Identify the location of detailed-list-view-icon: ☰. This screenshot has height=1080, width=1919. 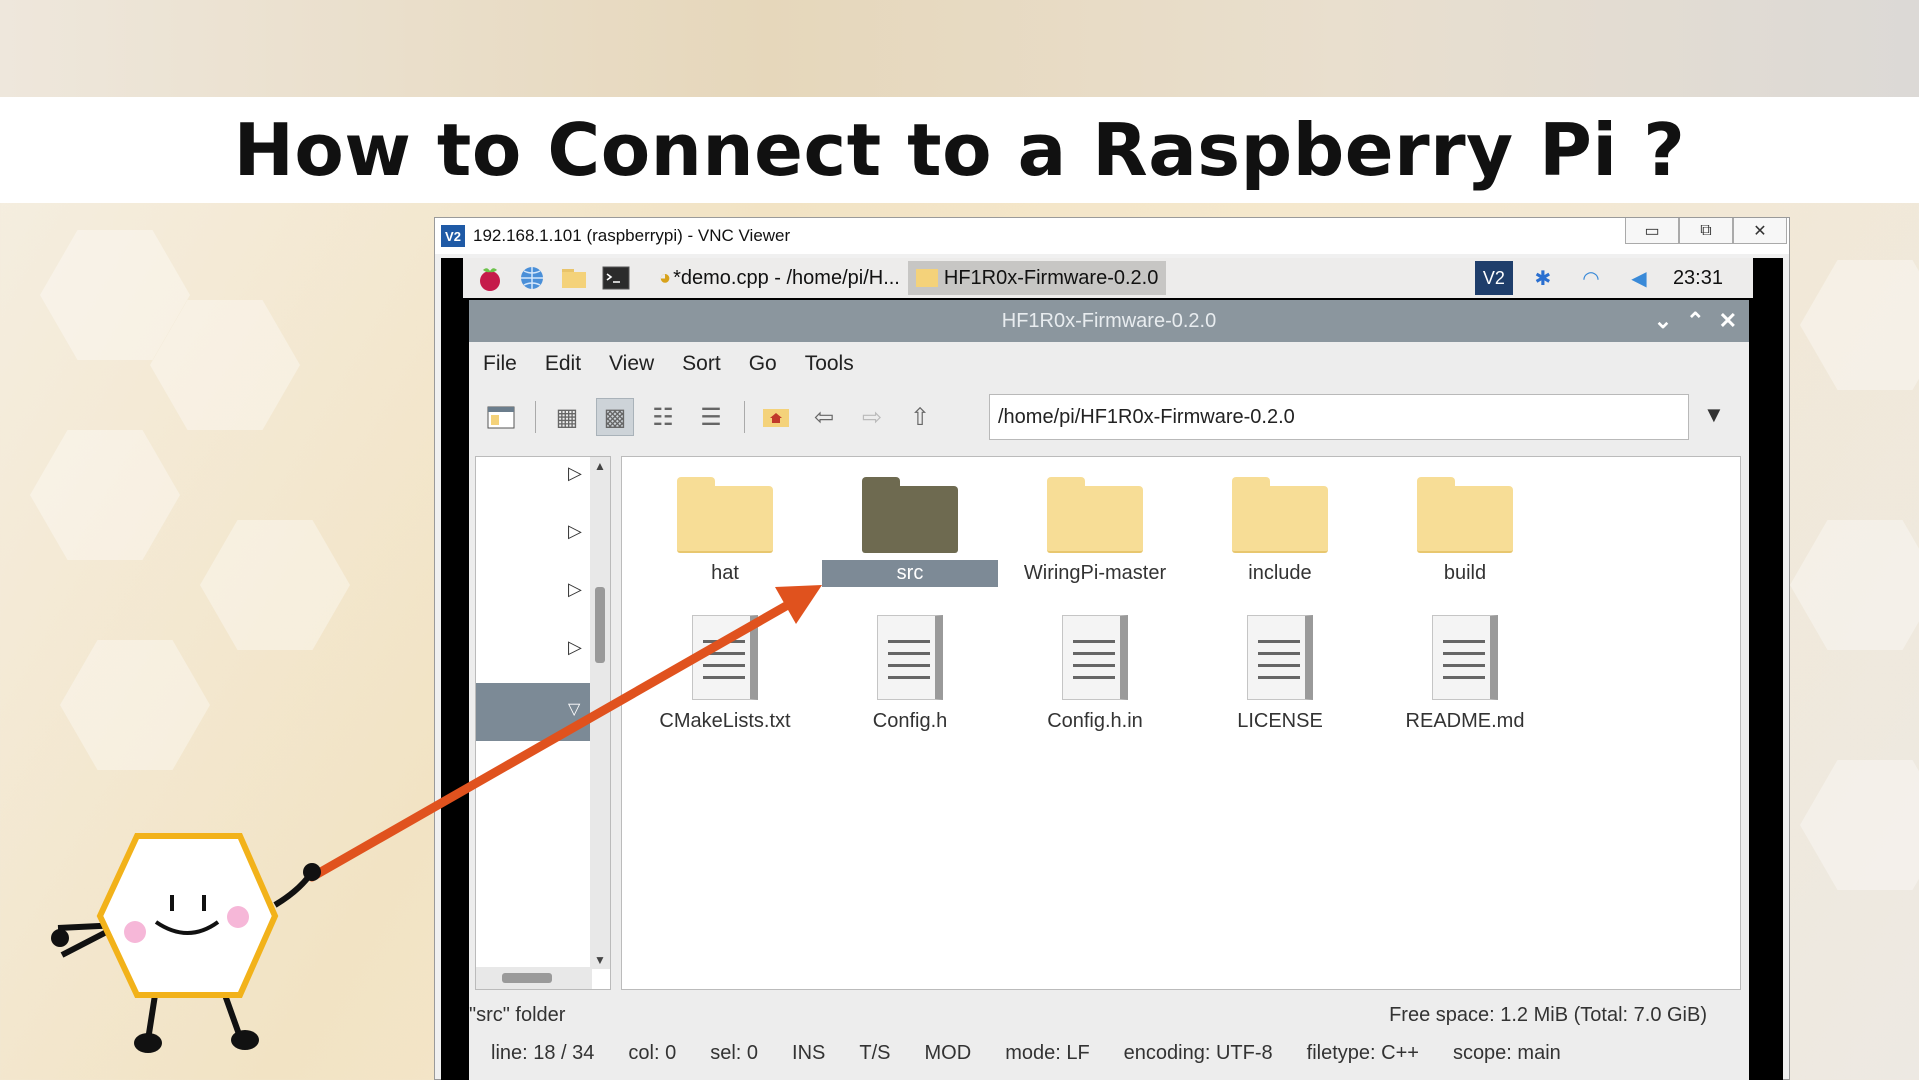
(711, 417).